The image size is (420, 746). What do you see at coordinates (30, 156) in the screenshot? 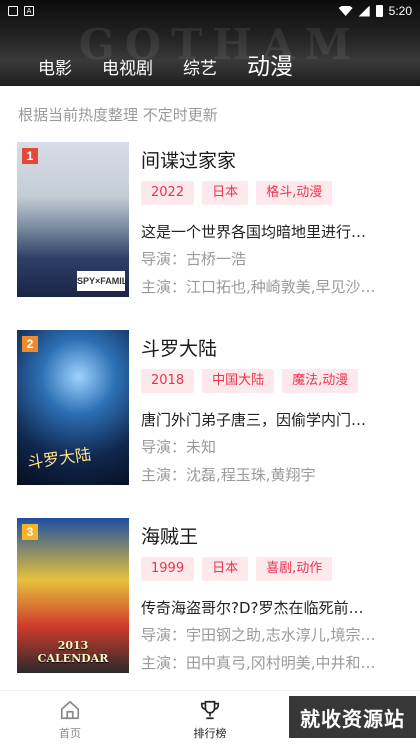
I see `rank-badge: 1` at bounding box center [30, 156].